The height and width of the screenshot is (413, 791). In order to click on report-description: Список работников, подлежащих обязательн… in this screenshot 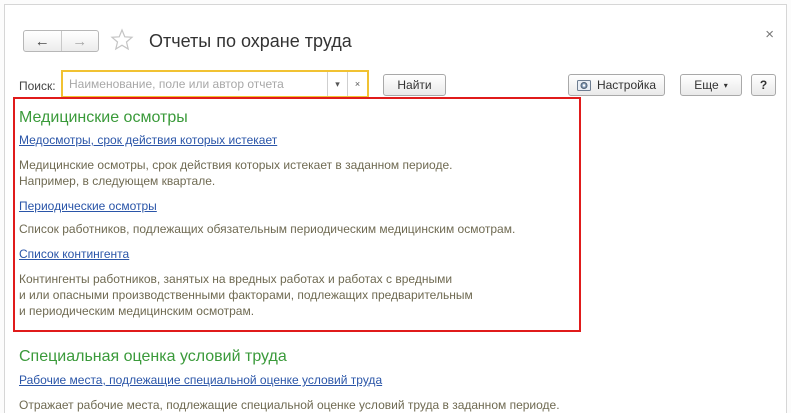, I will do `click(267, 229)`.